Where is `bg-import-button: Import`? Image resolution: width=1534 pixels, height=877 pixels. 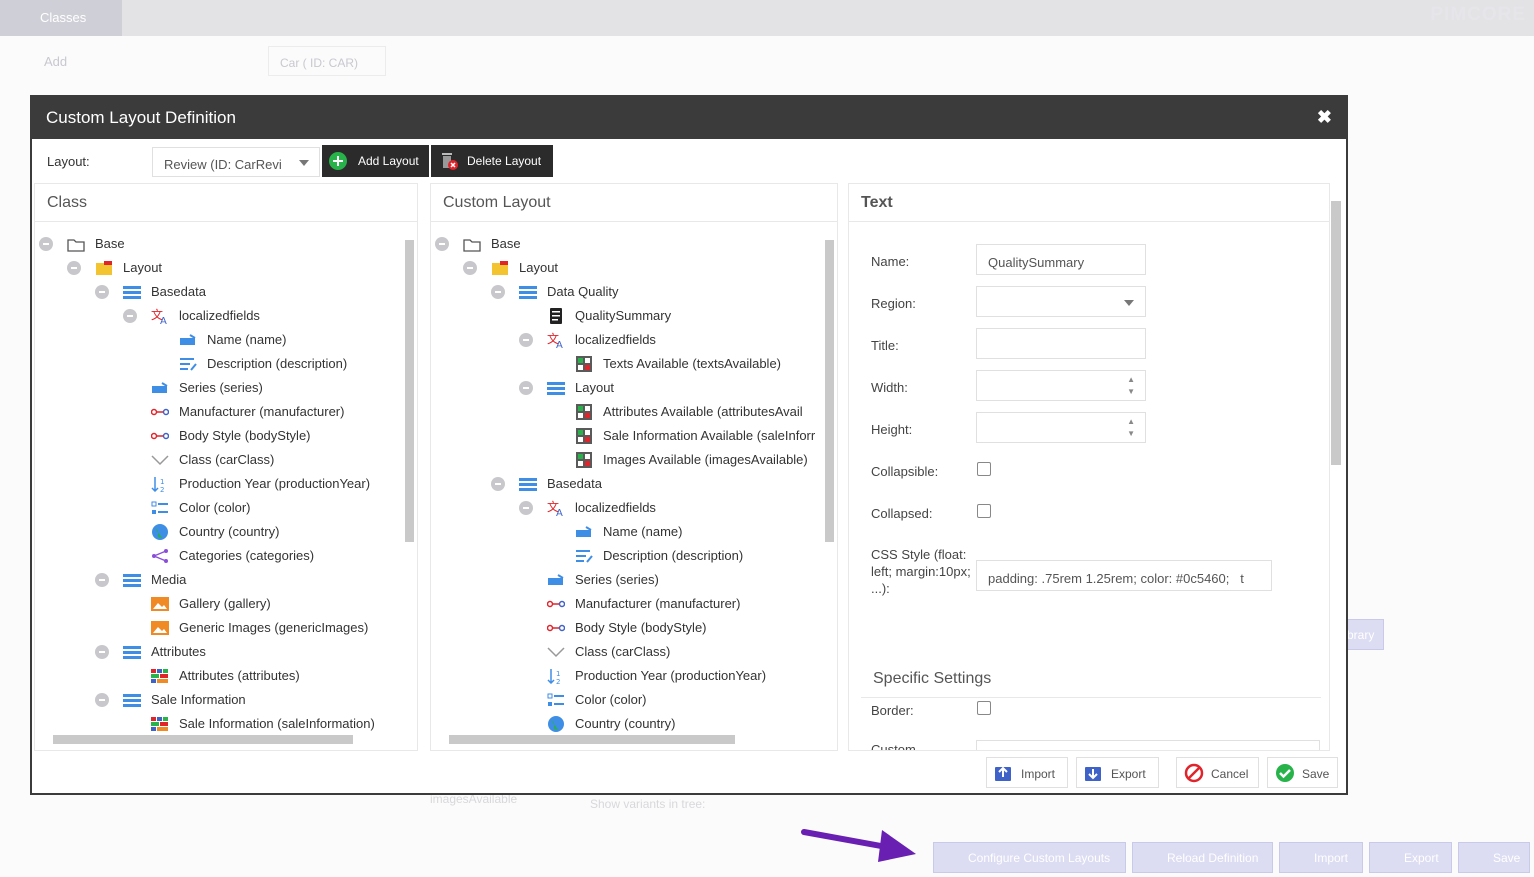 bg-import-button: Import is located at coordinates (1321, 857).